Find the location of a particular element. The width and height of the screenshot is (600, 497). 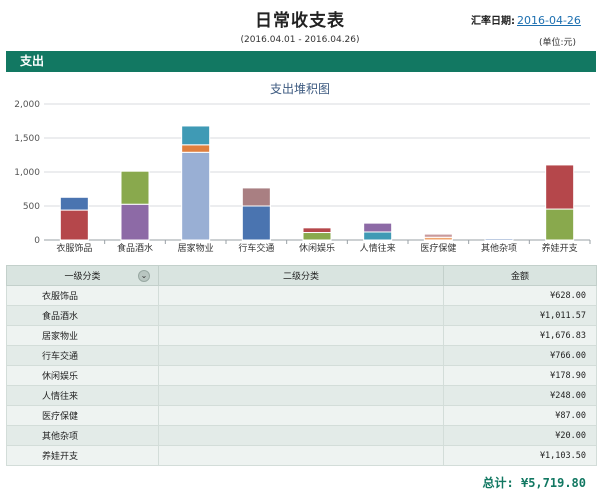

table-row: 食品酒水 ¥1,011.57 is located at coordinates (301, 315).